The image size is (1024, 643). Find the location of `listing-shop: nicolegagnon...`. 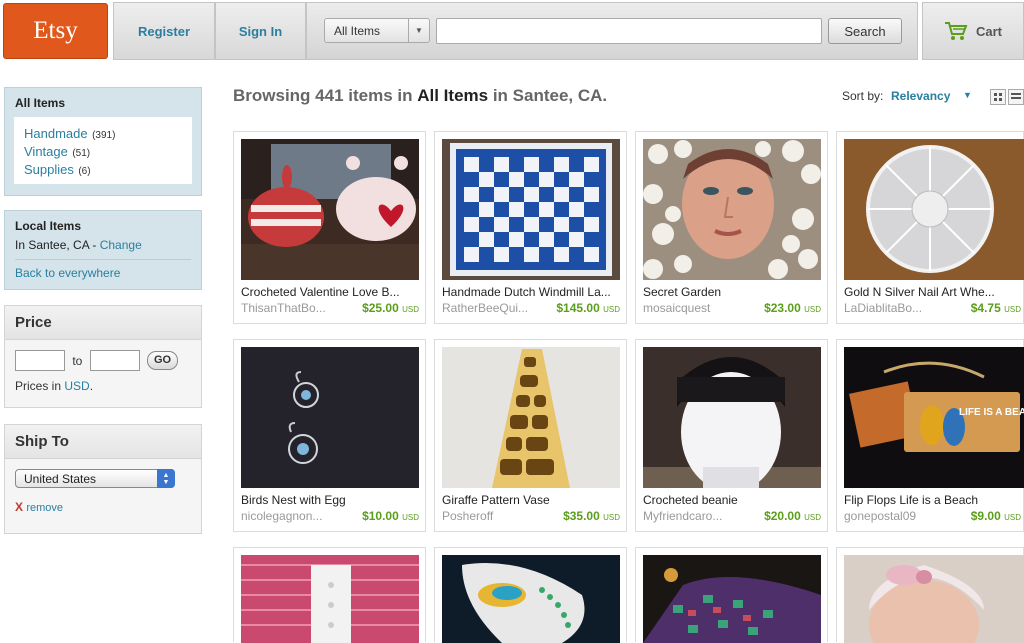

listing-shop: nicolegagnon... is located at coordinates (291, 516).